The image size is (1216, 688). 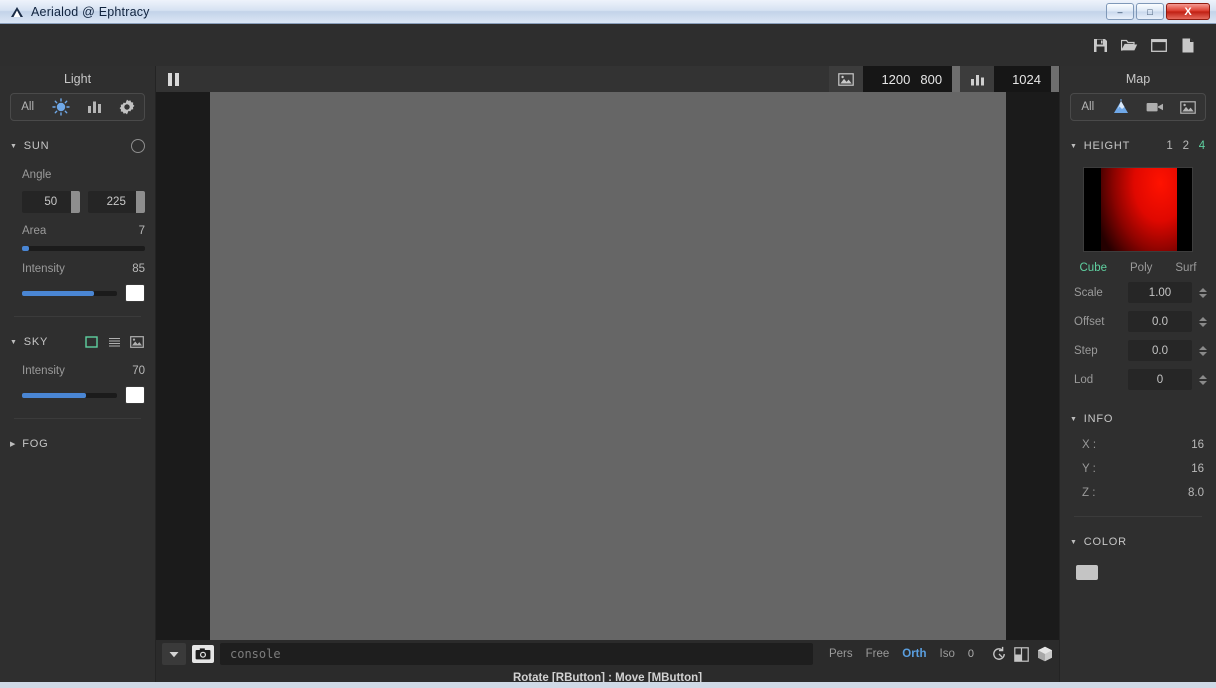 What do you see at coordinates (77, 418) in the screenshot?
I see `sky-fog-divider` at bounding box center [77, 418].